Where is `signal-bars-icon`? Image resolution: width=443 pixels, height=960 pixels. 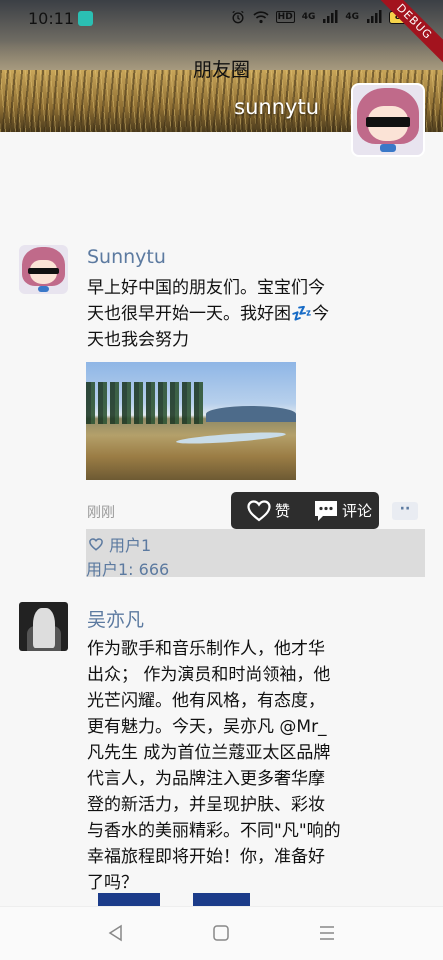
signal-bars-icon is located at coordinates (330, 16).